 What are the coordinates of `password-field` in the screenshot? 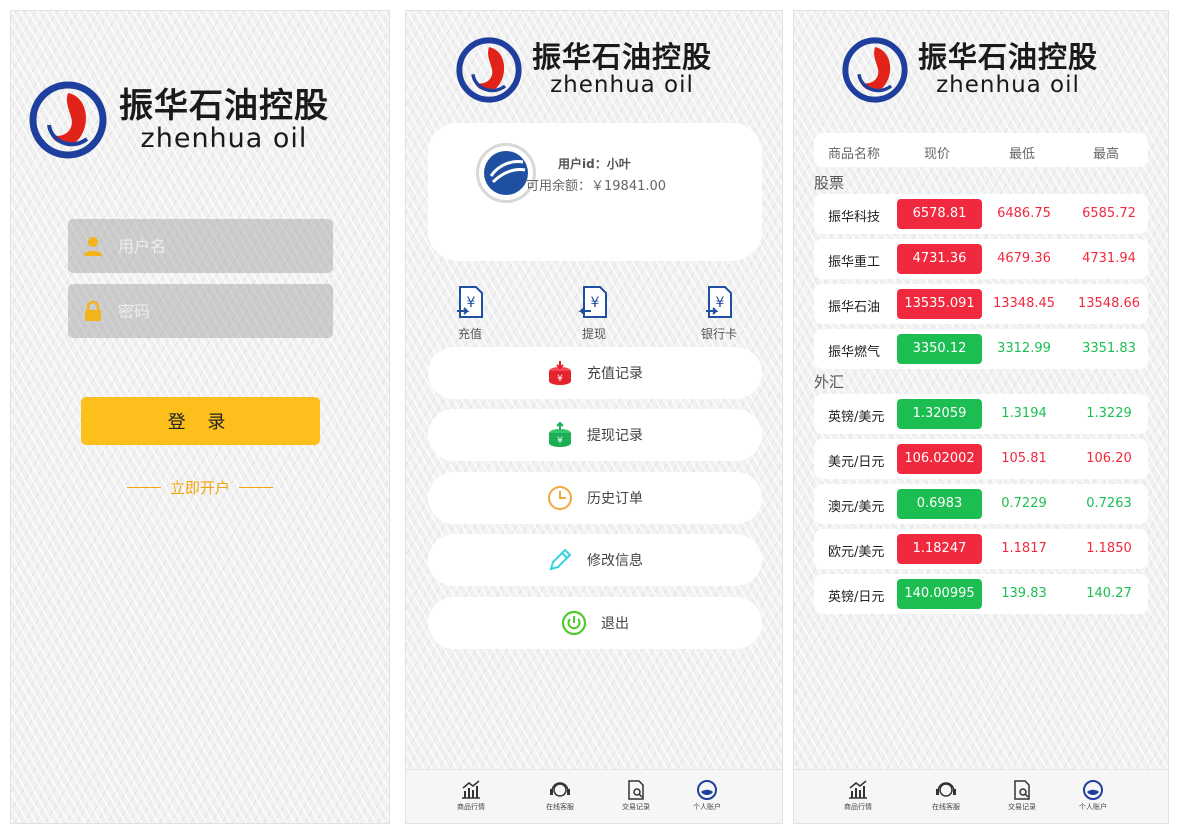 It's located at (200, 311).